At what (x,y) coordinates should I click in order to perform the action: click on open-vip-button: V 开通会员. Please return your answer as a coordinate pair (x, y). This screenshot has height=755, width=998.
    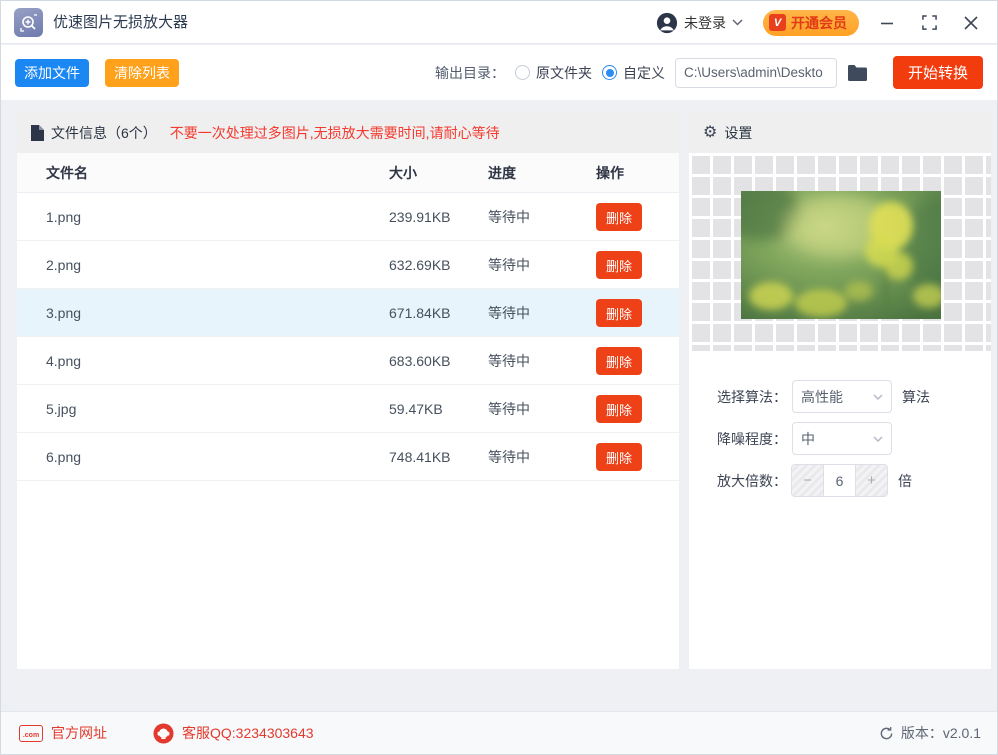
    Looking at the image, I should click on (811, 22).